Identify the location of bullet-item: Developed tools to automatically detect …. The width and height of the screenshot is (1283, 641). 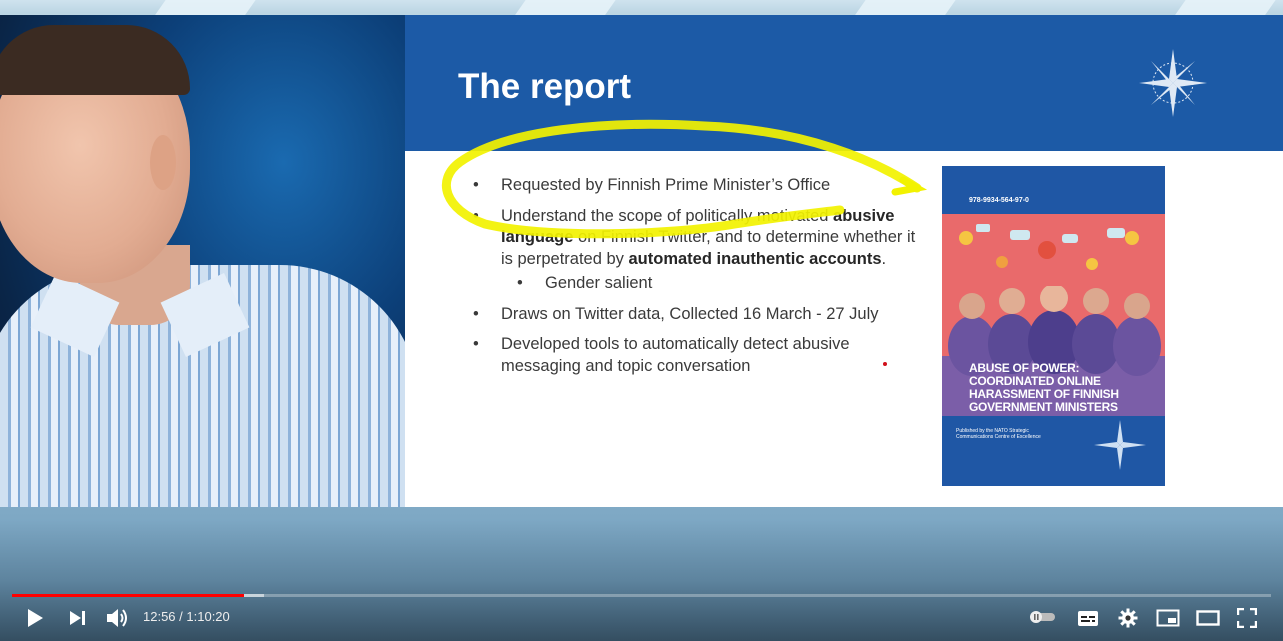
(698, 355).